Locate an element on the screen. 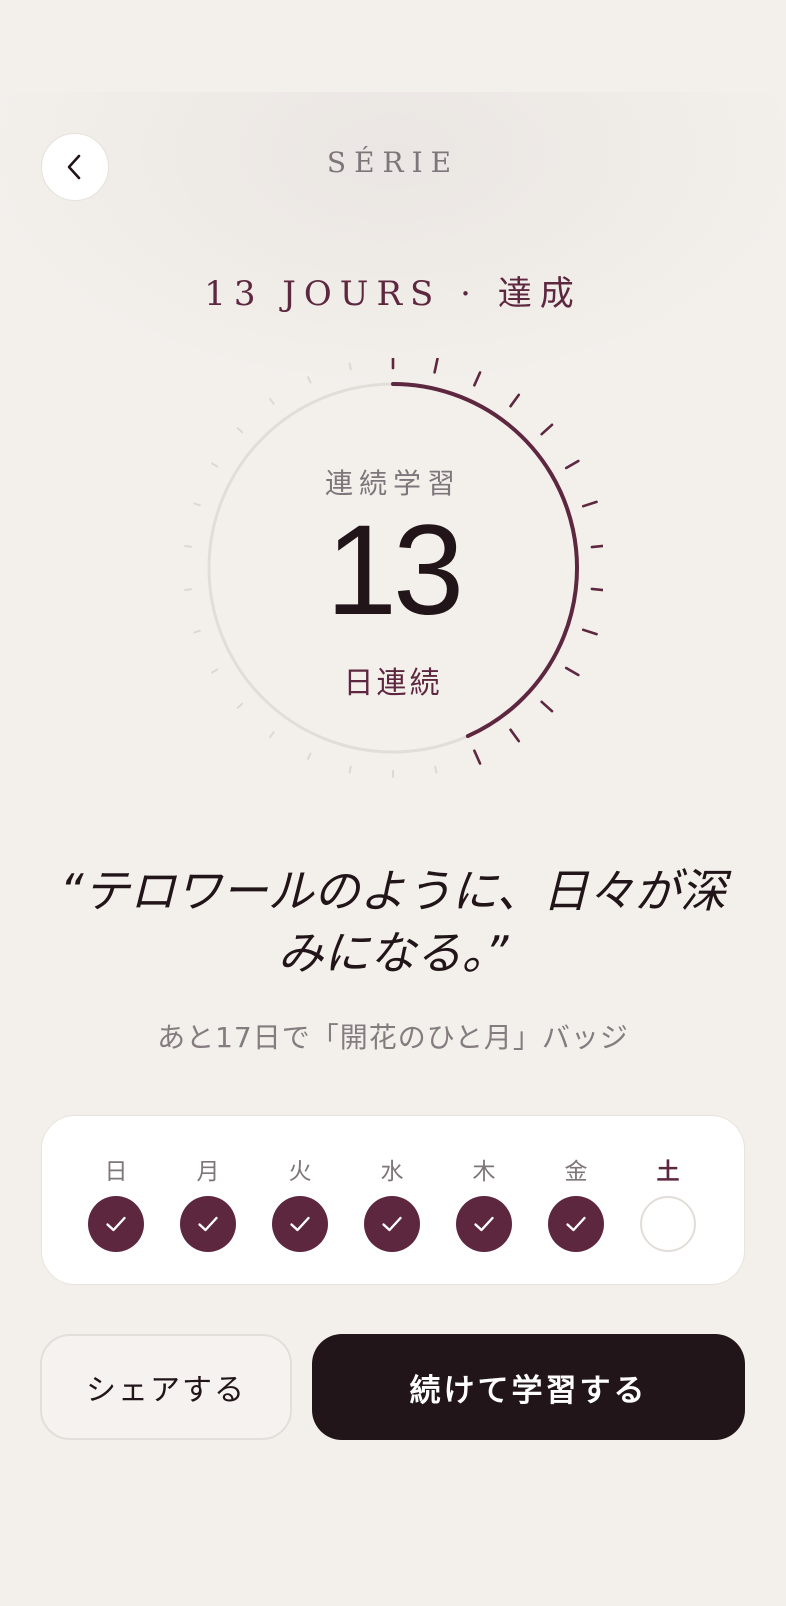 This screenshot has height=1606, width=786. streak-count: 13 is located at coordinates (394, 570).